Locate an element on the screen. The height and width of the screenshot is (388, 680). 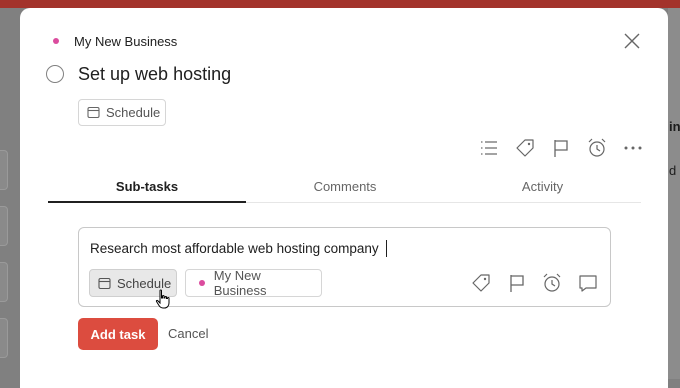
close-icon is located at coordinates (632, 41).